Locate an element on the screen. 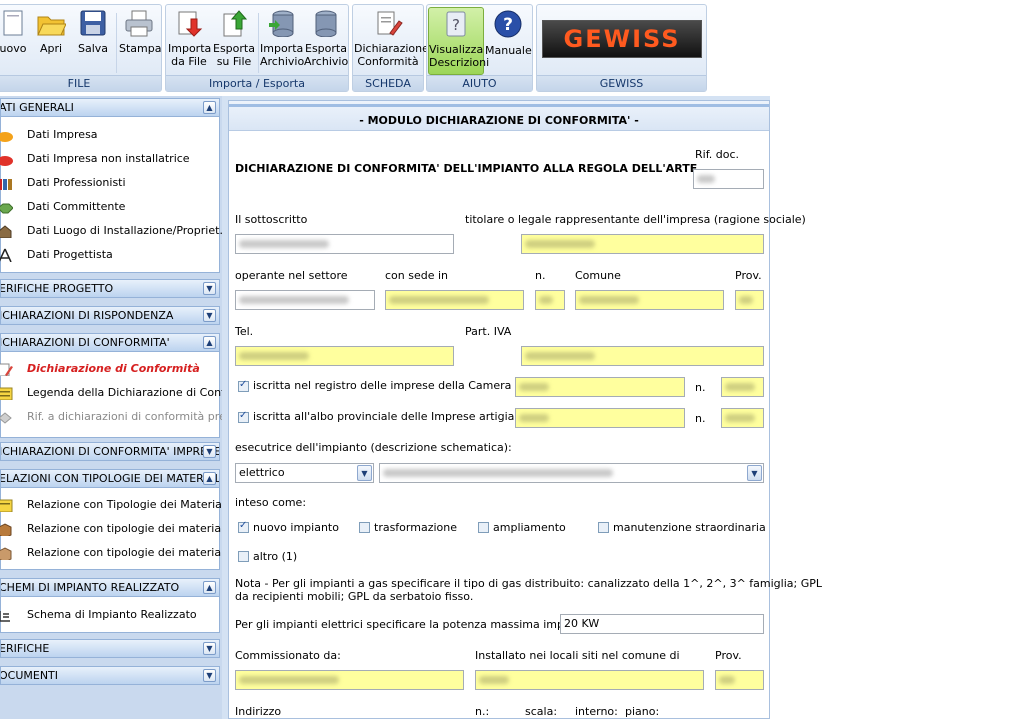 The height and width of the screenshot is (719, 1030). export-archive-button: Esporta Archivio is located at coordinates (326, 37).